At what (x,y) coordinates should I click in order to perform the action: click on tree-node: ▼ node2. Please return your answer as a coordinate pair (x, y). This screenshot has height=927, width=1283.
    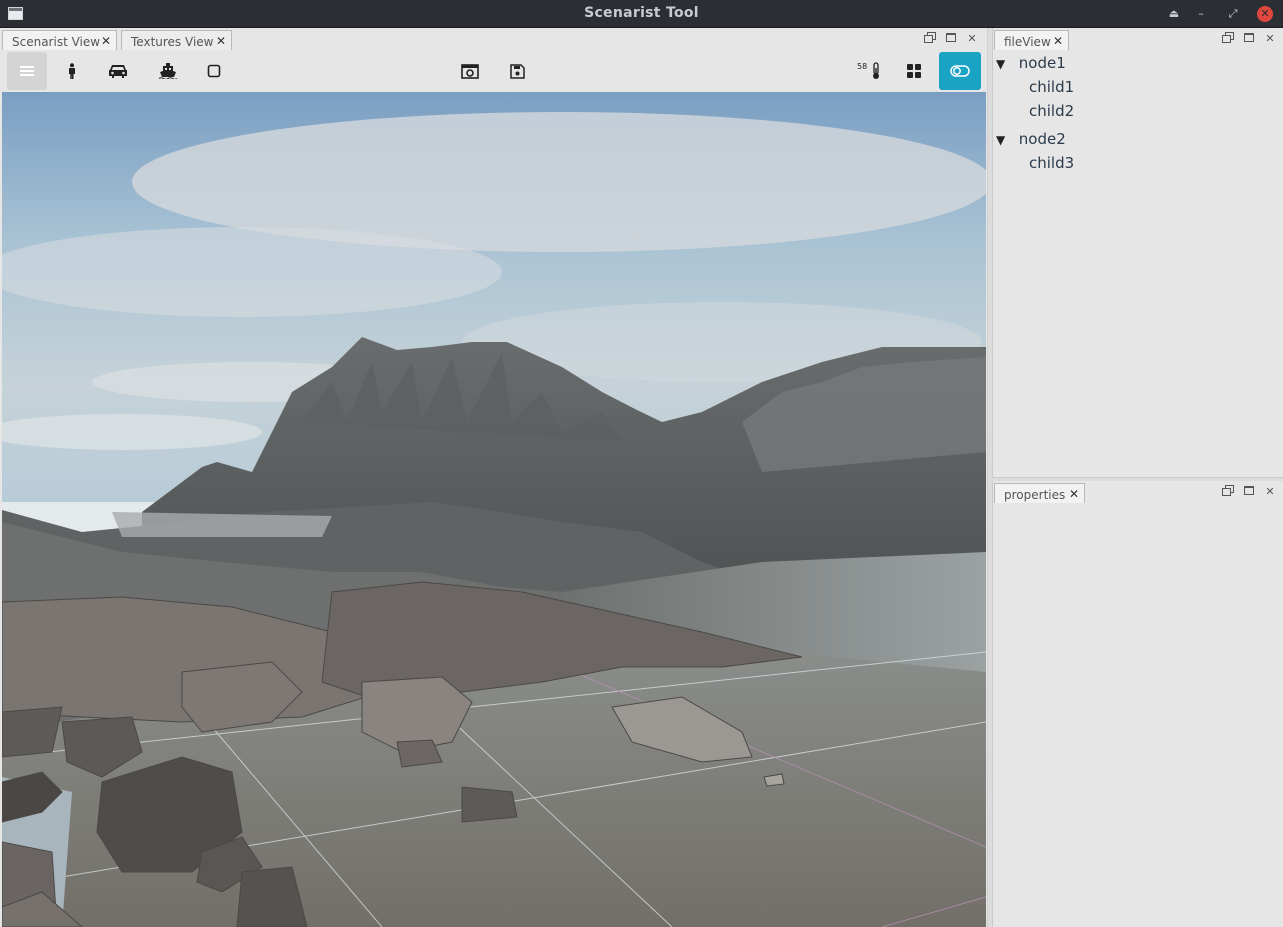
    Looking at the image, I should click on (1031, 140).